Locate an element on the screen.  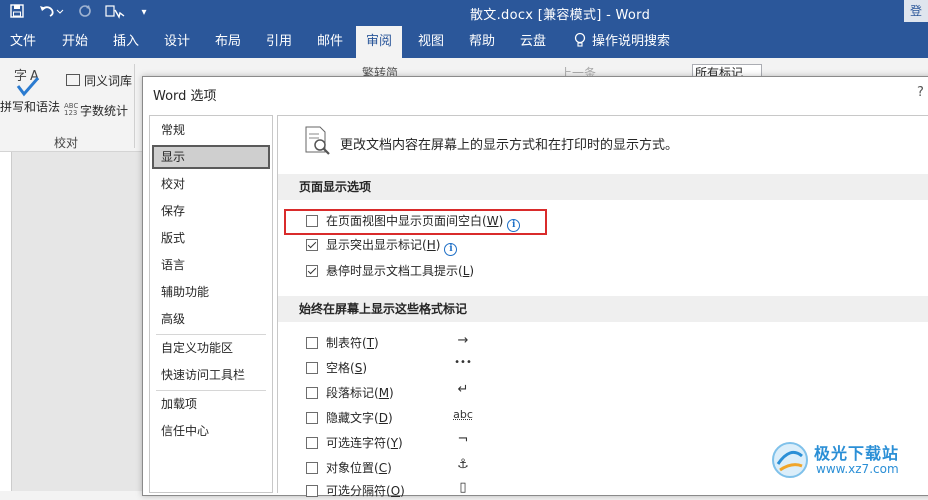
nav-language: 语言 is located at coordinates (211, 265).